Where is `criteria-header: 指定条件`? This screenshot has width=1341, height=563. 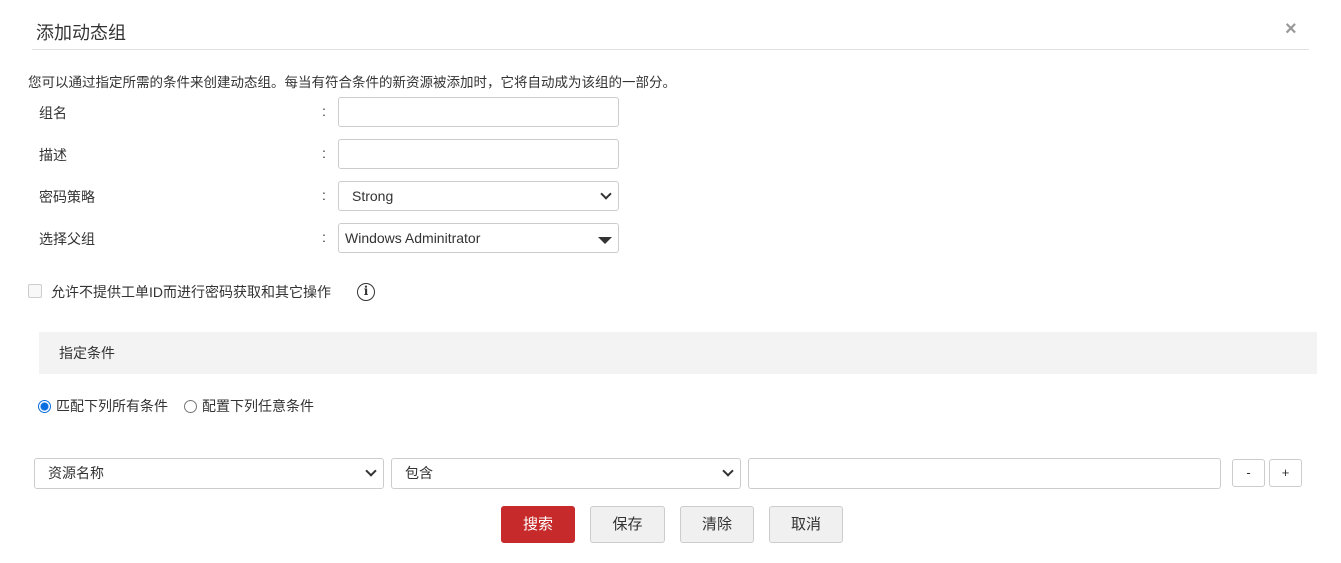 criteria-header: 指定条件 is located at coordinates (678, 353).